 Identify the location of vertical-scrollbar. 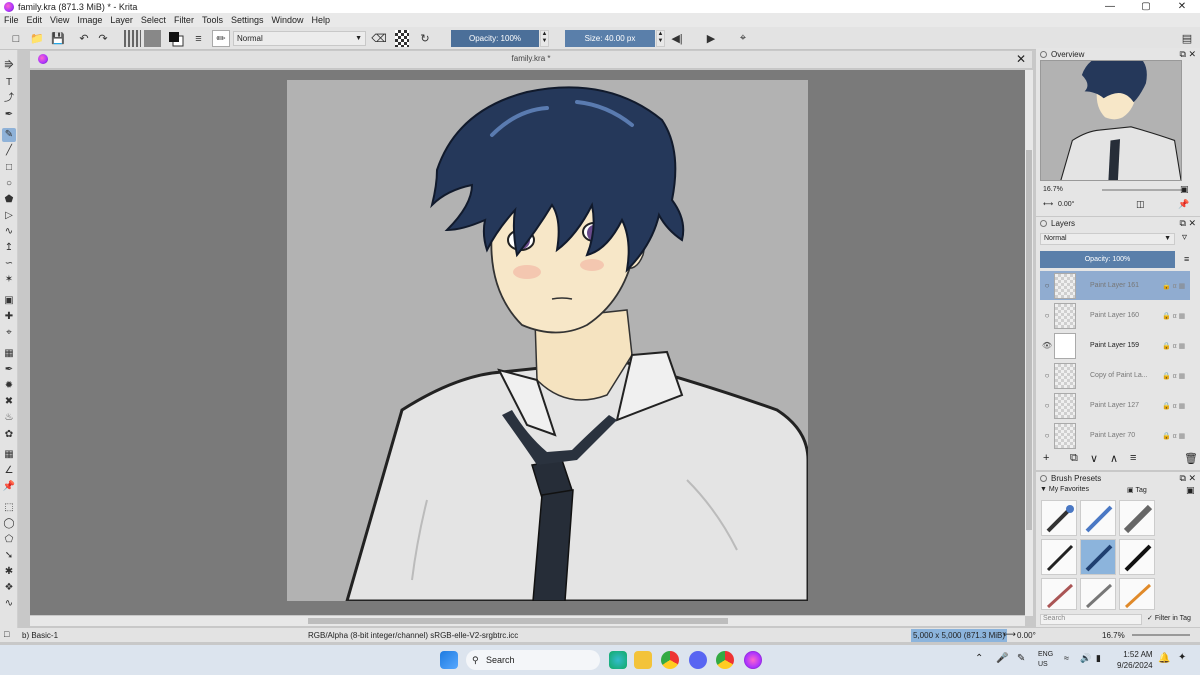
(1029, 343).